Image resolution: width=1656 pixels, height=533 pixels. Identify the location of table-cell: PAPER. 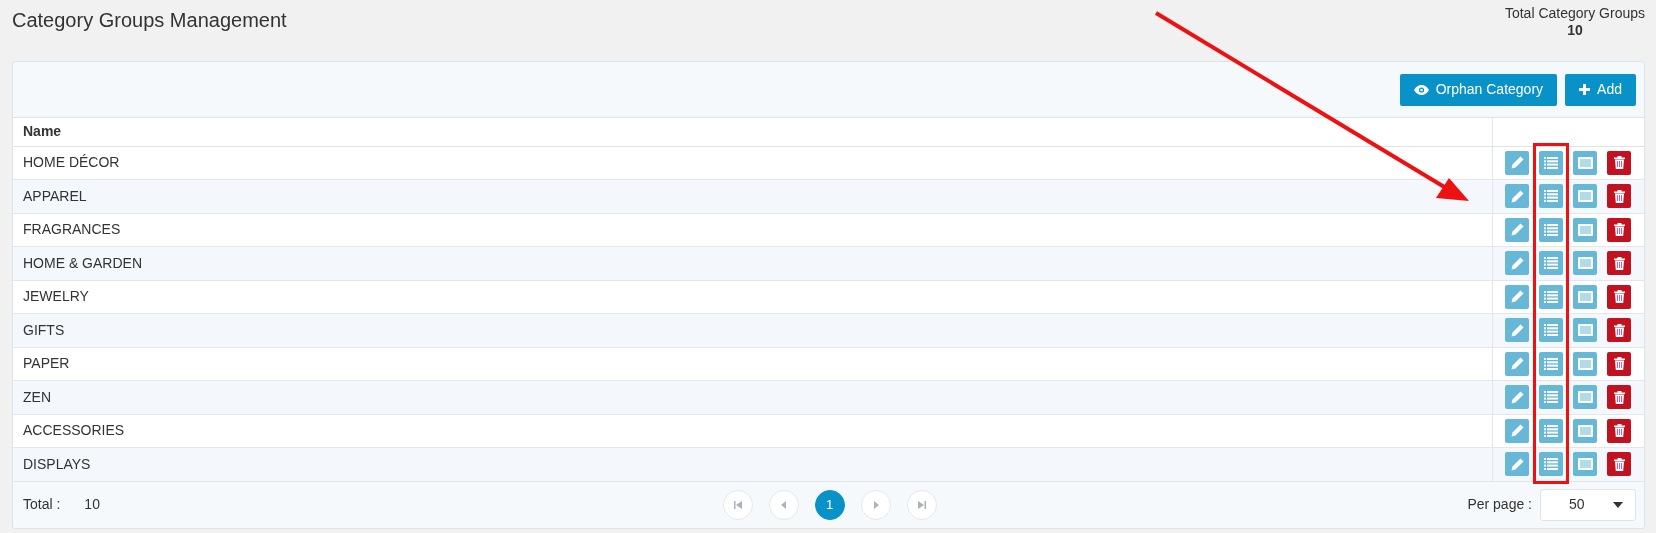
(752, 364).